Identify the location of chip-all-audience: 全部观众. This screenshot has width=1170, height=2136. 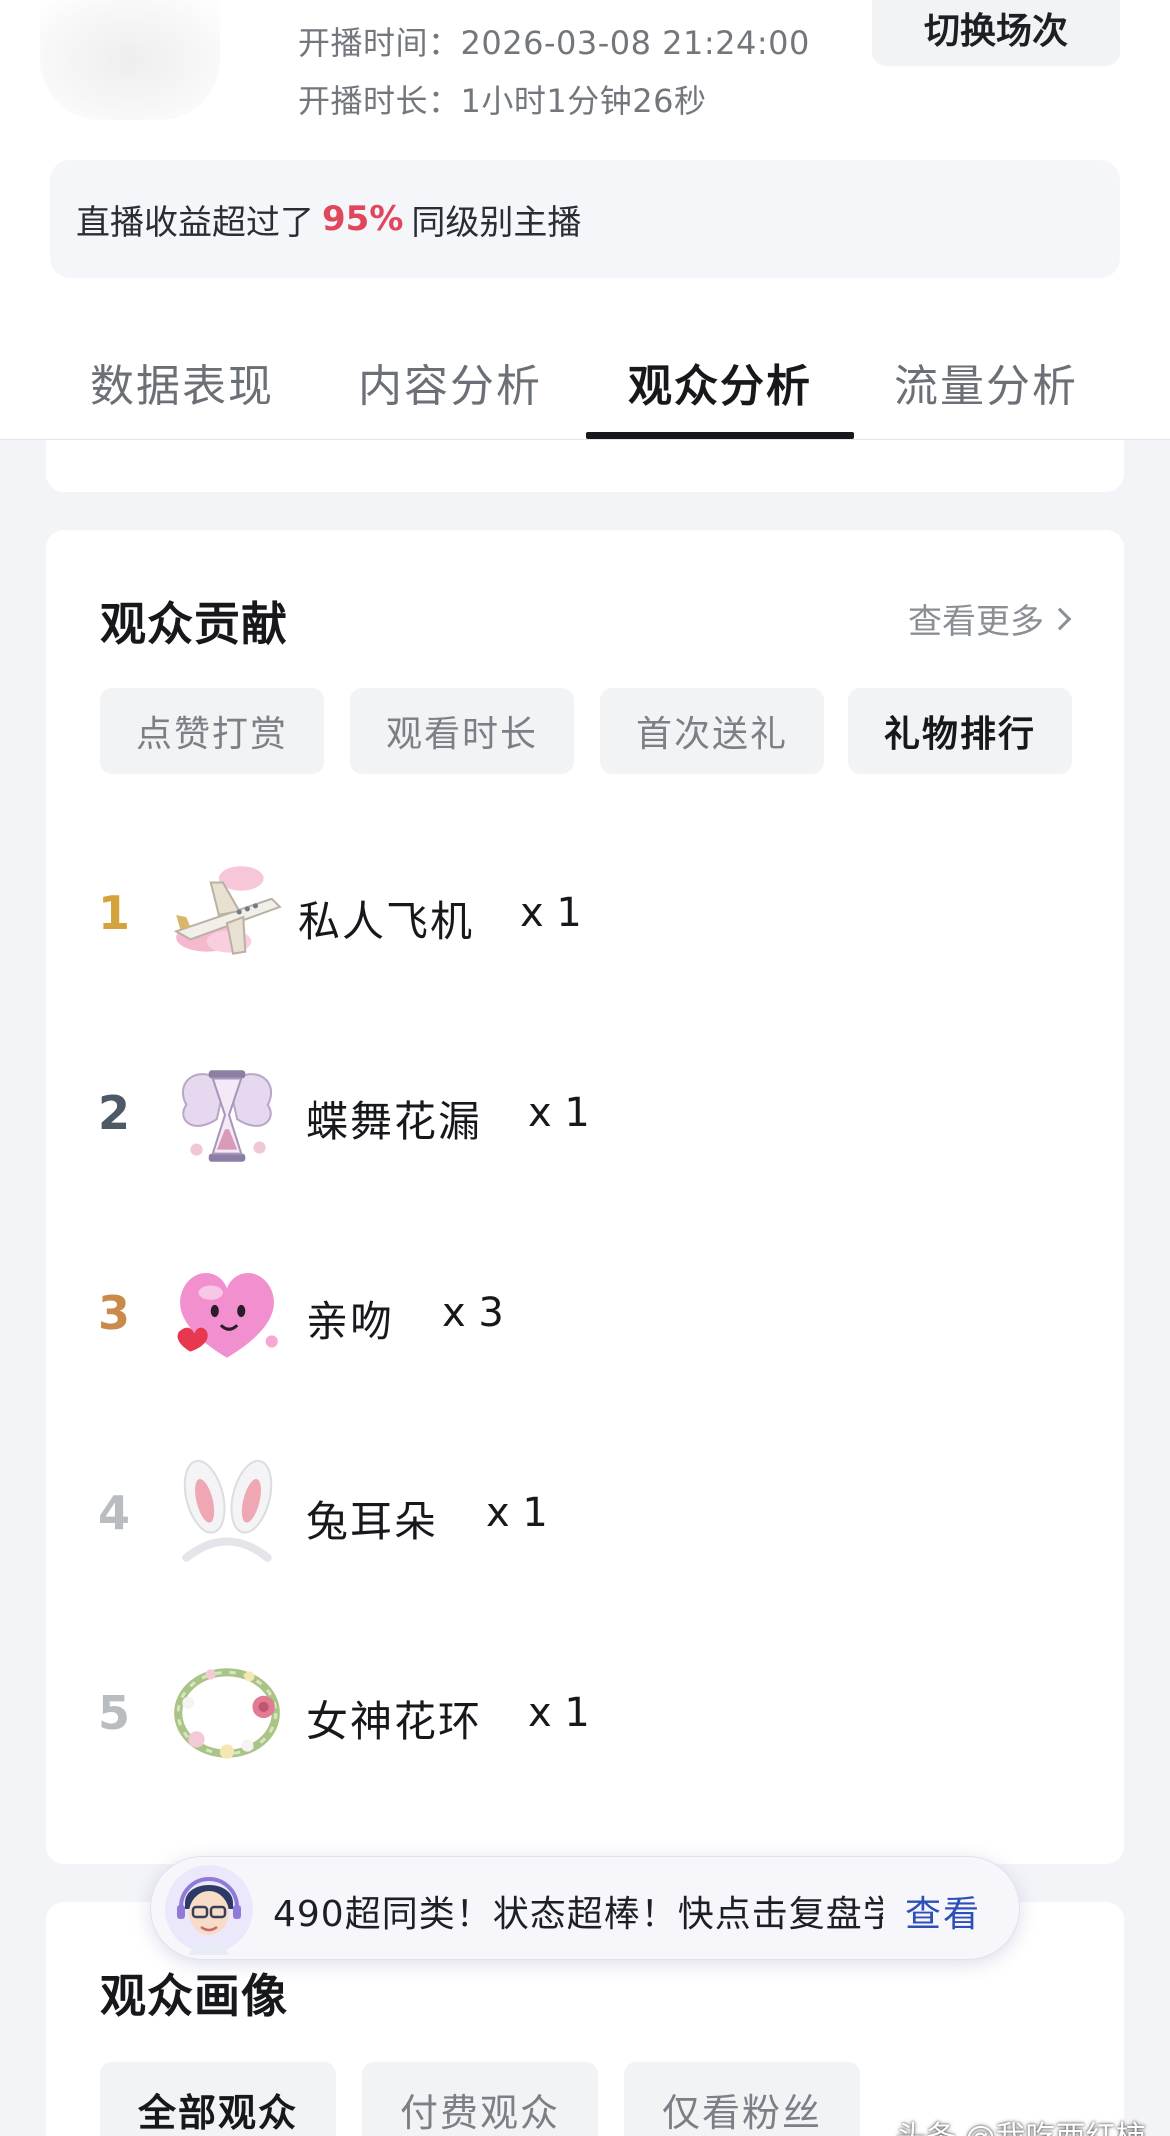
(218, 2099).